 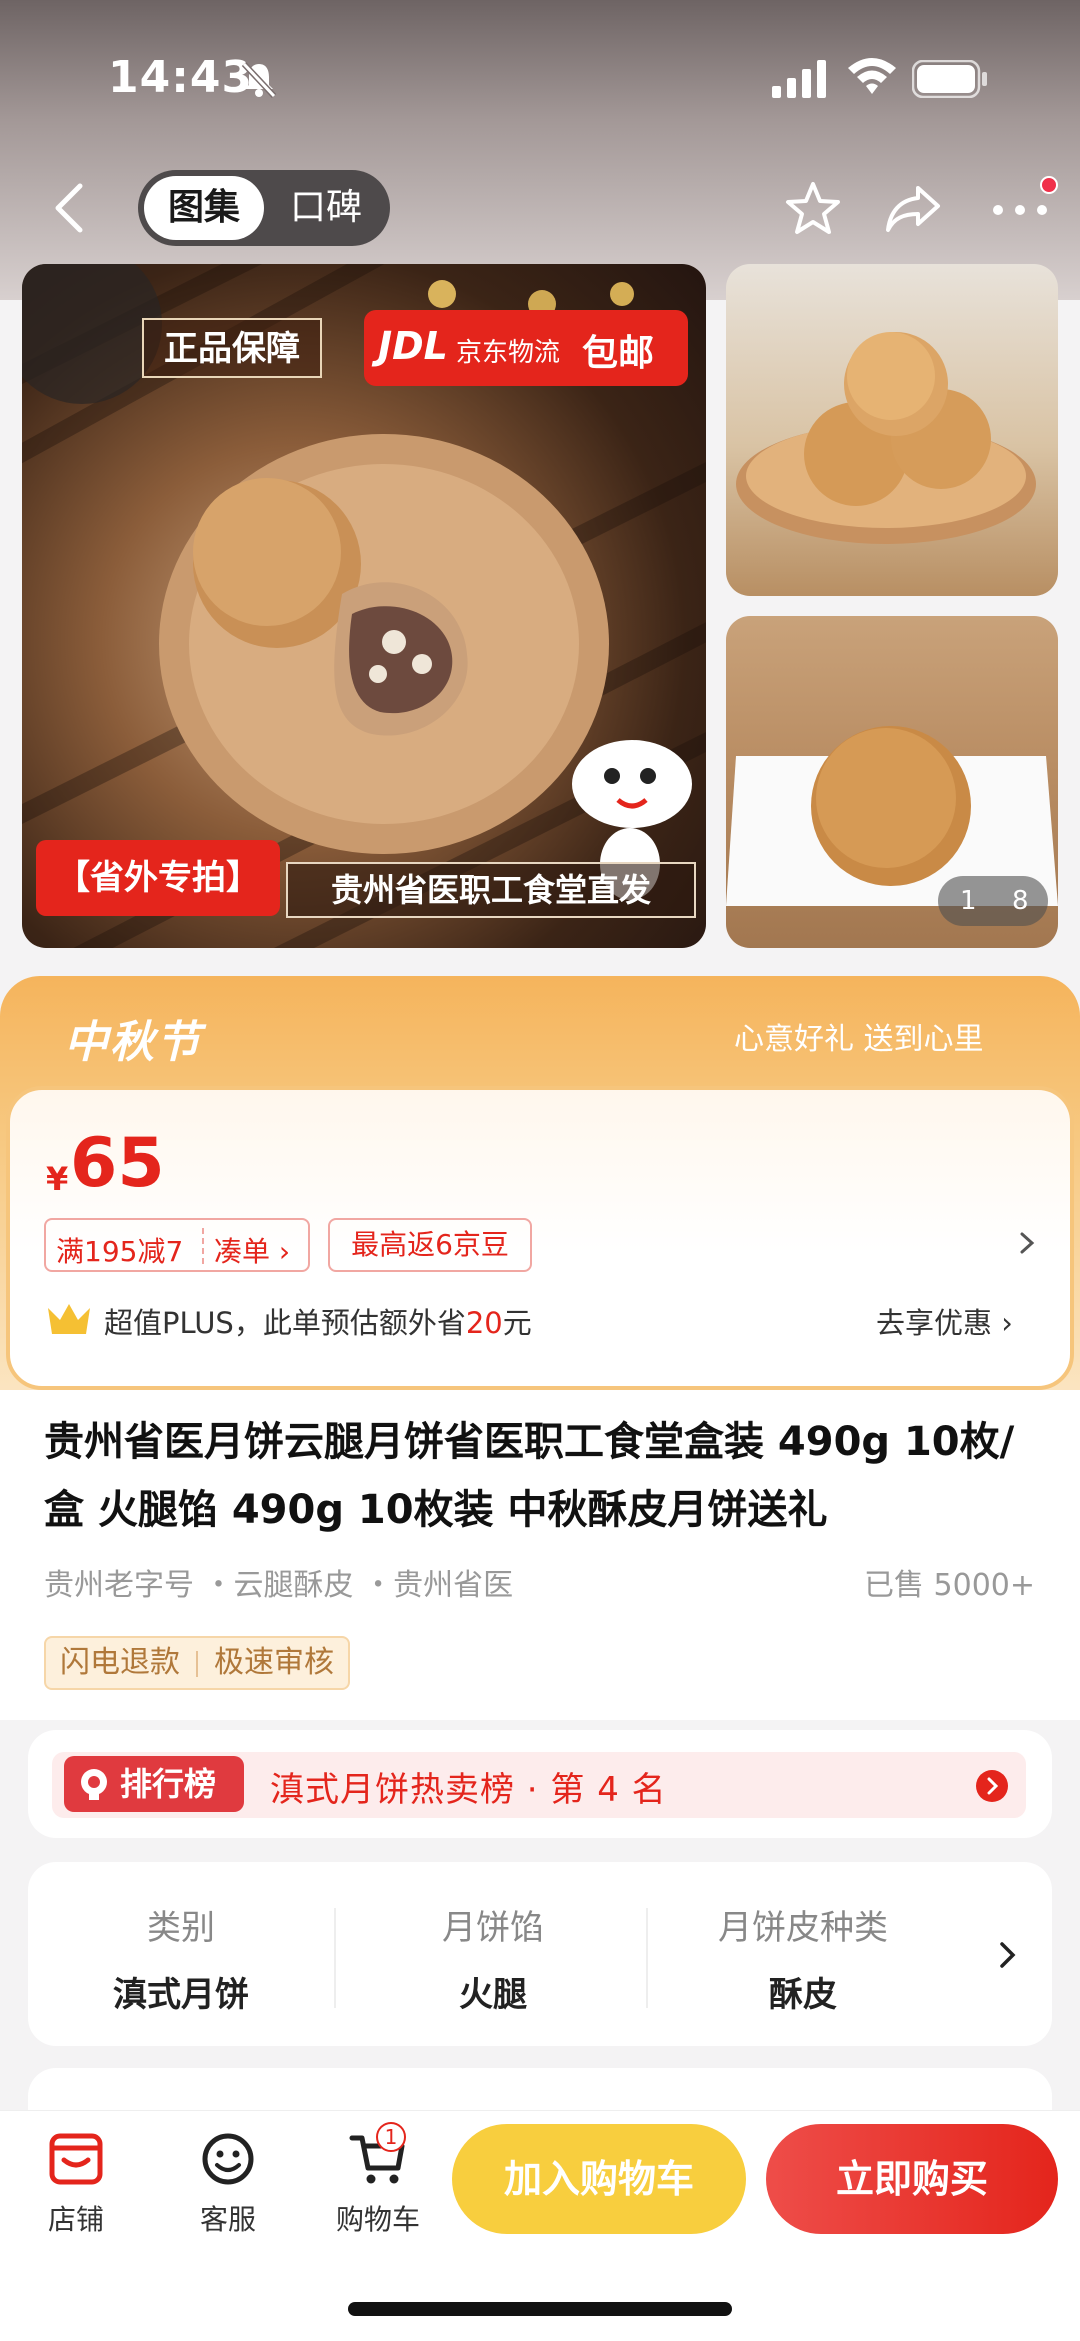 What do you see at coordinates (203, 1246) in the screenshot?
I see `promo-divider` at bounding box center [203, 1246].